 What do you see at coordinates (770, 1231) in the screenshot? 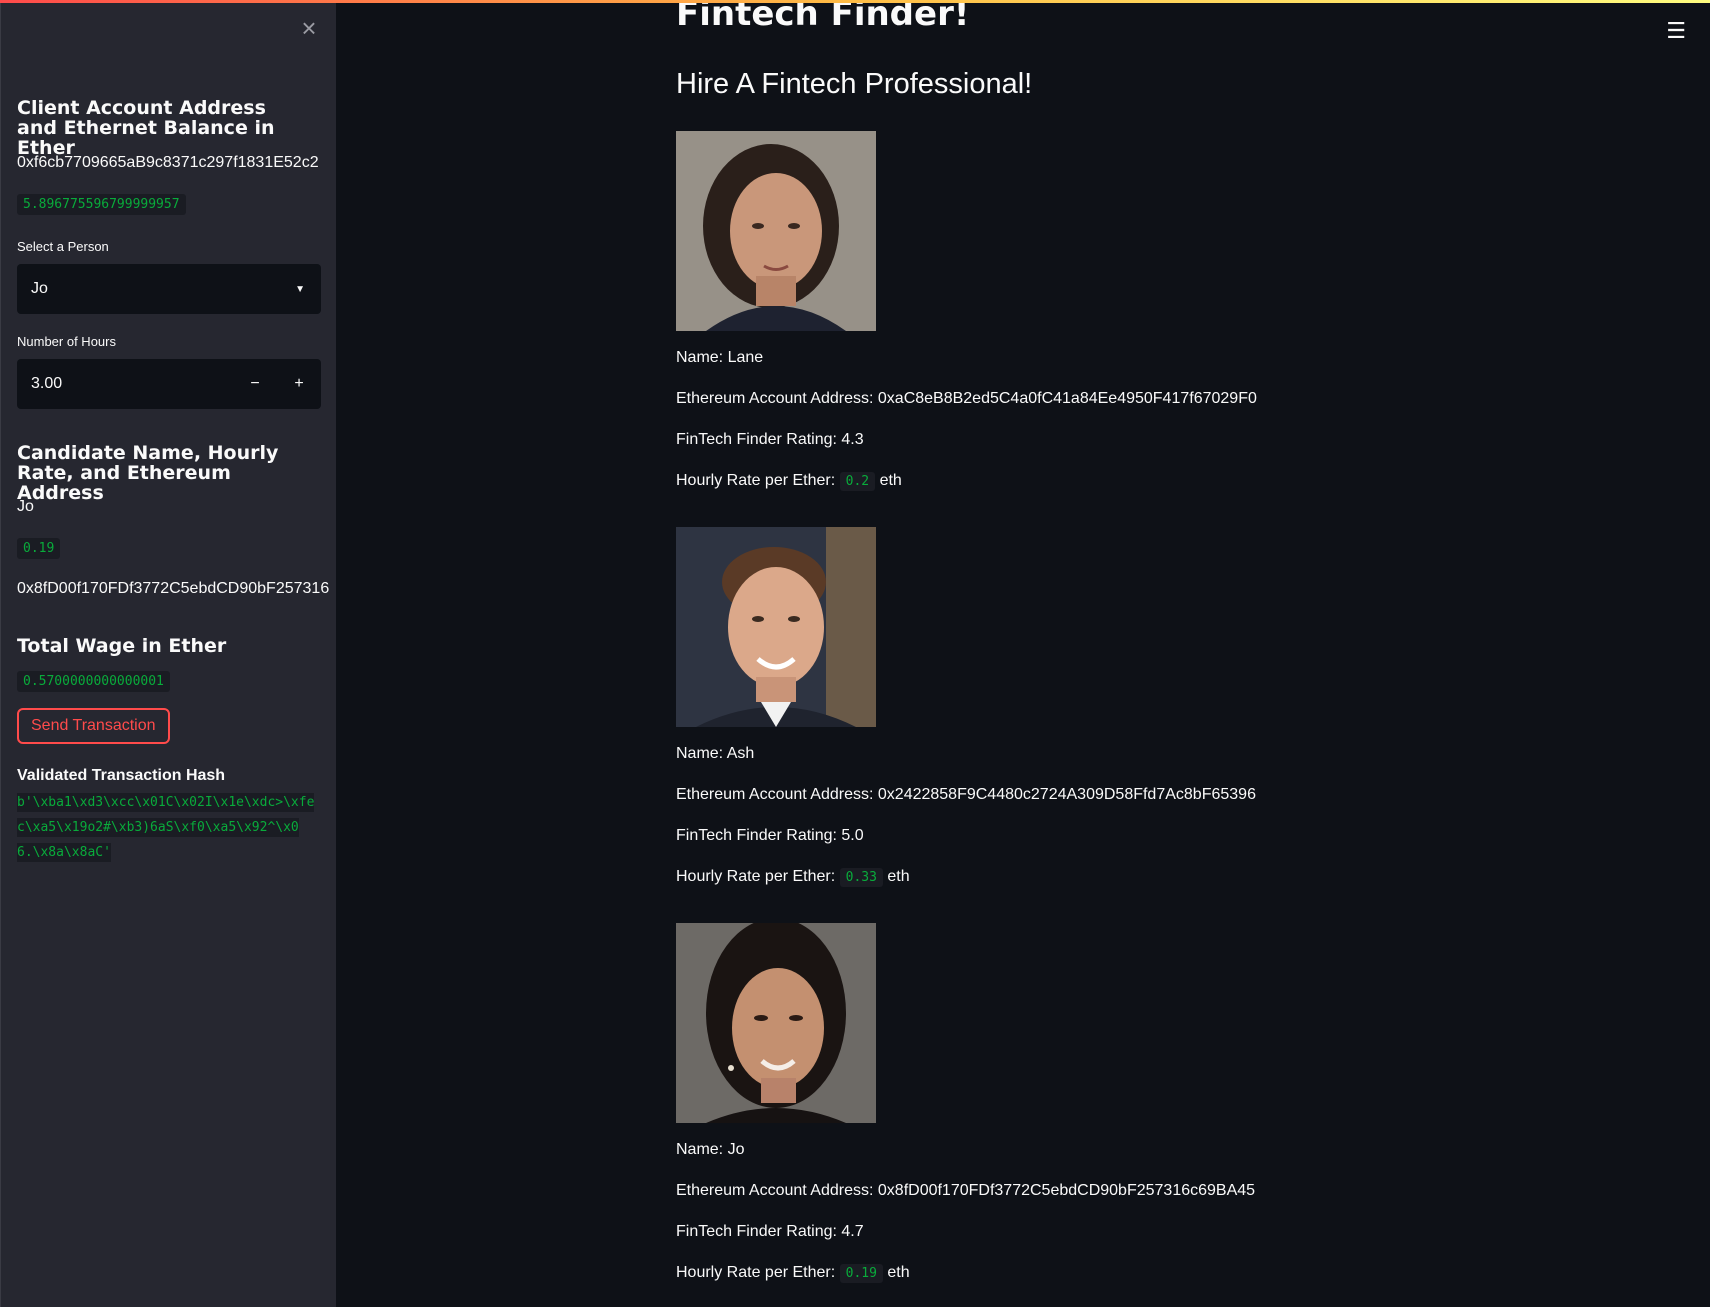
I see `candidate-rating: FinTech Finder Rating: 4.7` at bounding box center [770, 1231].